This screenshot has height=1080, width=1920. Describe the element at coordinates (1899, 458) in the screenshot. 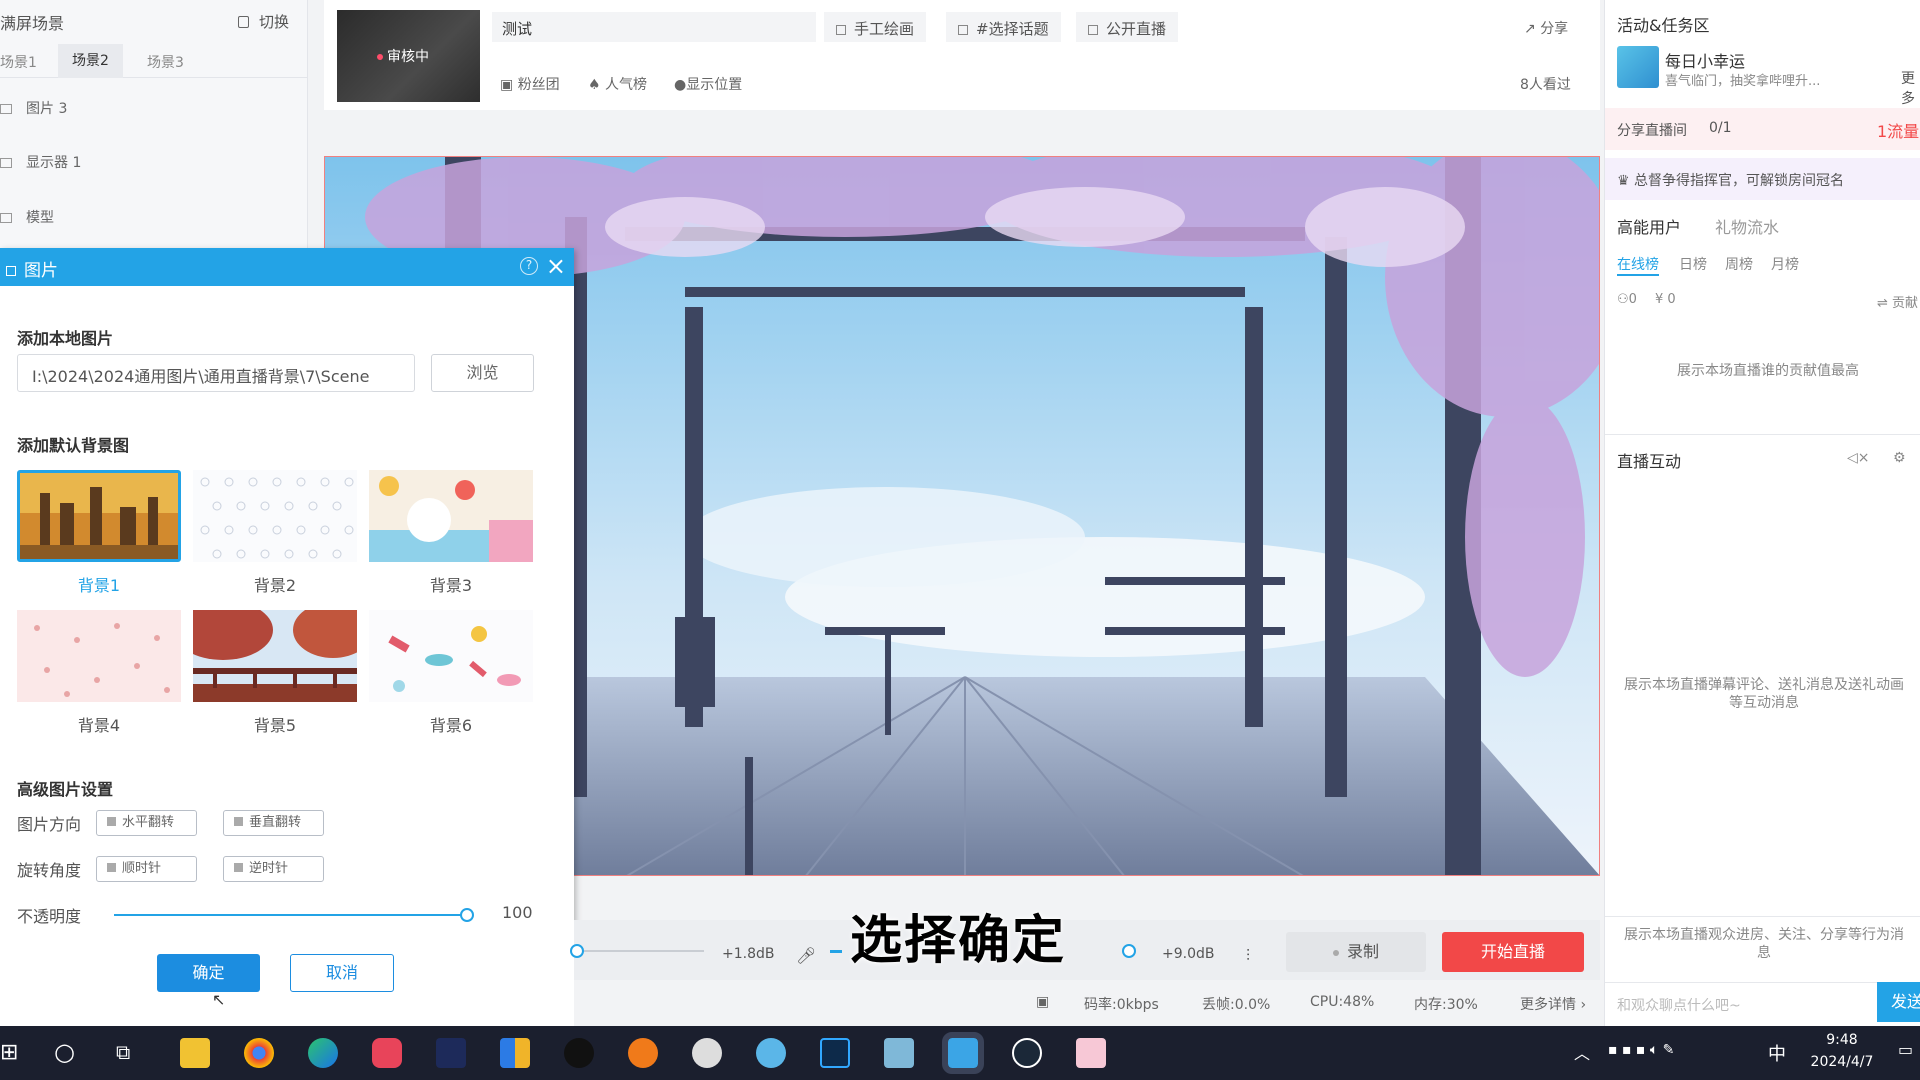

I see `settings-gear-icon: ⚙` at that location.